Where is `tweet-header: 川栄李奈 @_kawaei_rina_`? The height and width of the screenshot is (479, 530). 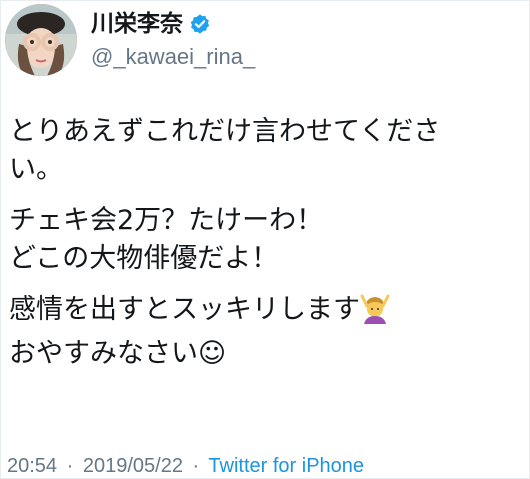 tweet-header: 川栄李奈 @_kawaei_rina_ is located at coordinates (130, 40).